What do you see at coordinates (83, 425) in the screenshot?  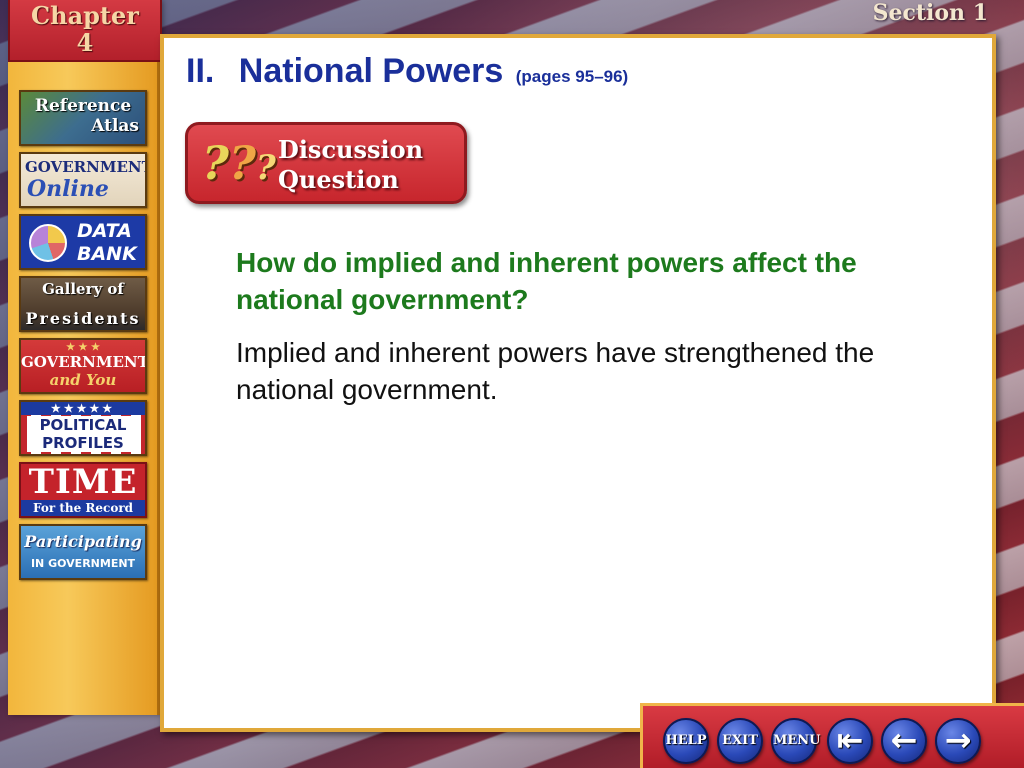 I see `political-profiles-line1: POLITICAL` at bounding box center [83, 425].